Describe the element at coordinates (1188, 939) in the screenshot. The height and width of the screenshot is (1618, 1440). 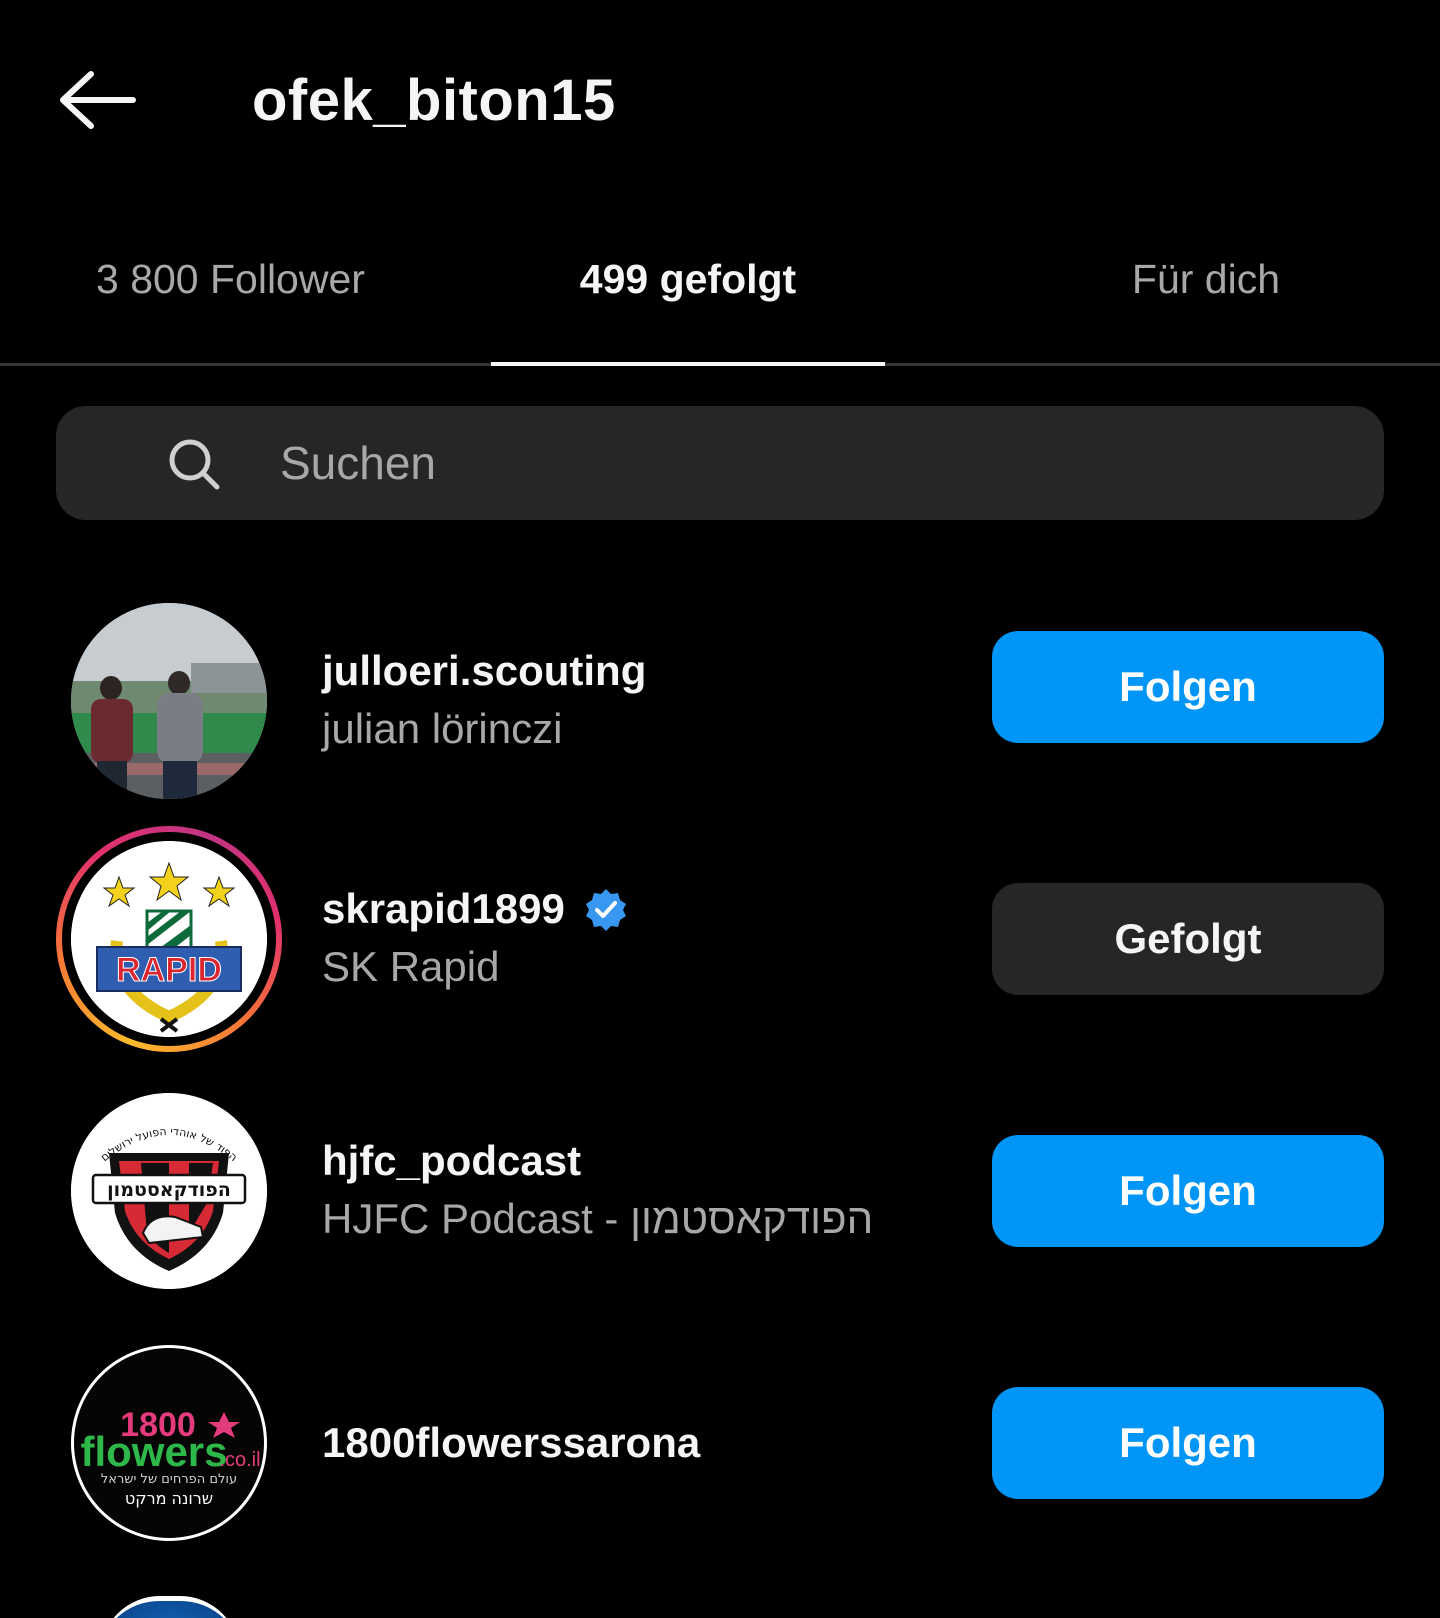
I see `following-button: Gefolgt` at that location.